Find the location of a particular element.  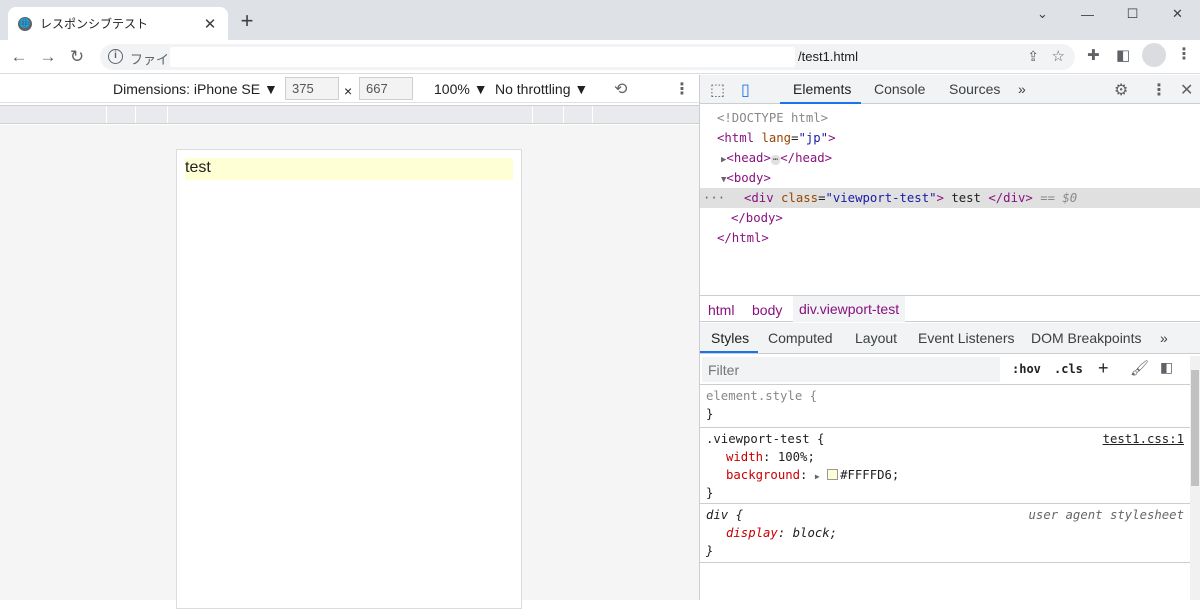

share-icon: ⇪ is located at coordinates (1033, 56).